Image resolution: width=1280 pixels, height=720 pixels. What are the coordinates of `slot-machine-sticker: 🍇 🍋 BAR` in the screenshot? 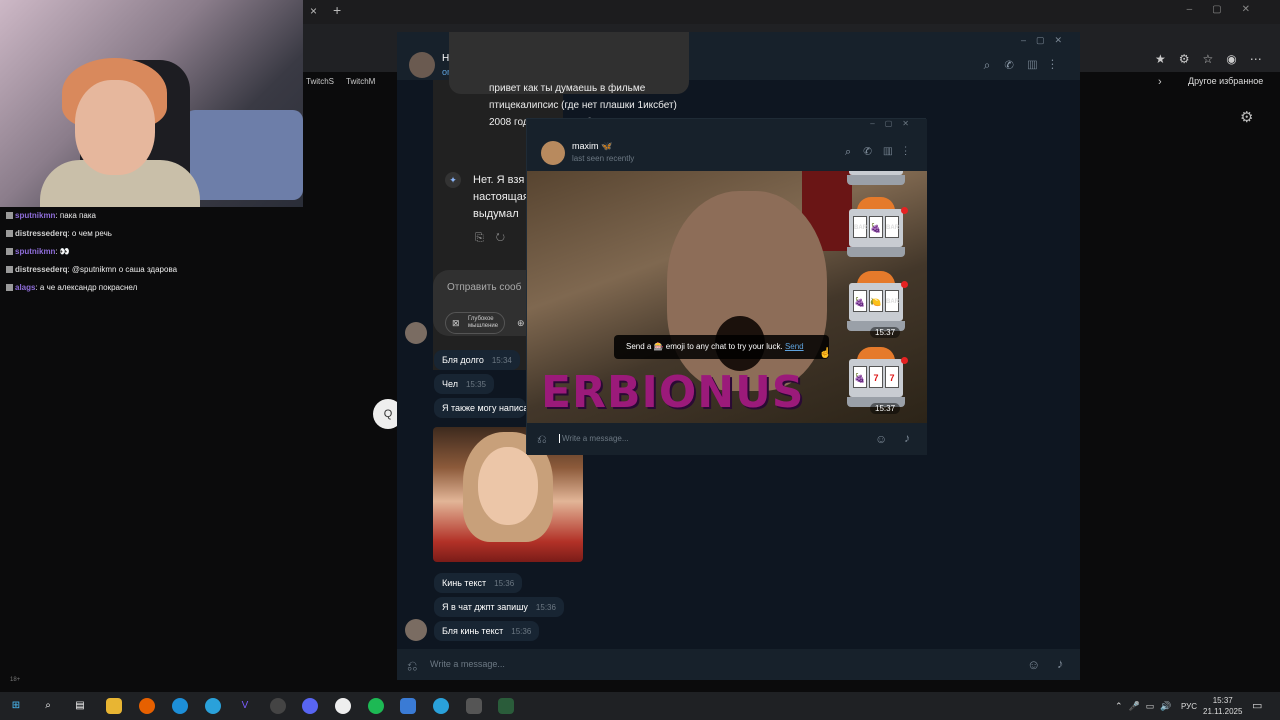 It's located at (877, 302).